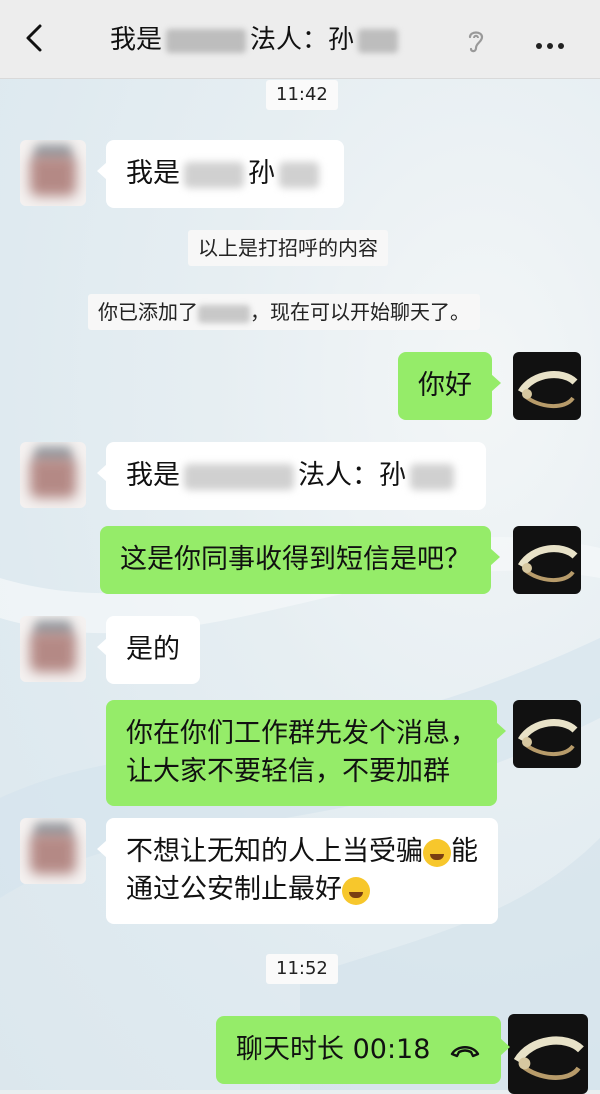  I want to click on chat-header: 我是 法人：孙, so click(300, 39).